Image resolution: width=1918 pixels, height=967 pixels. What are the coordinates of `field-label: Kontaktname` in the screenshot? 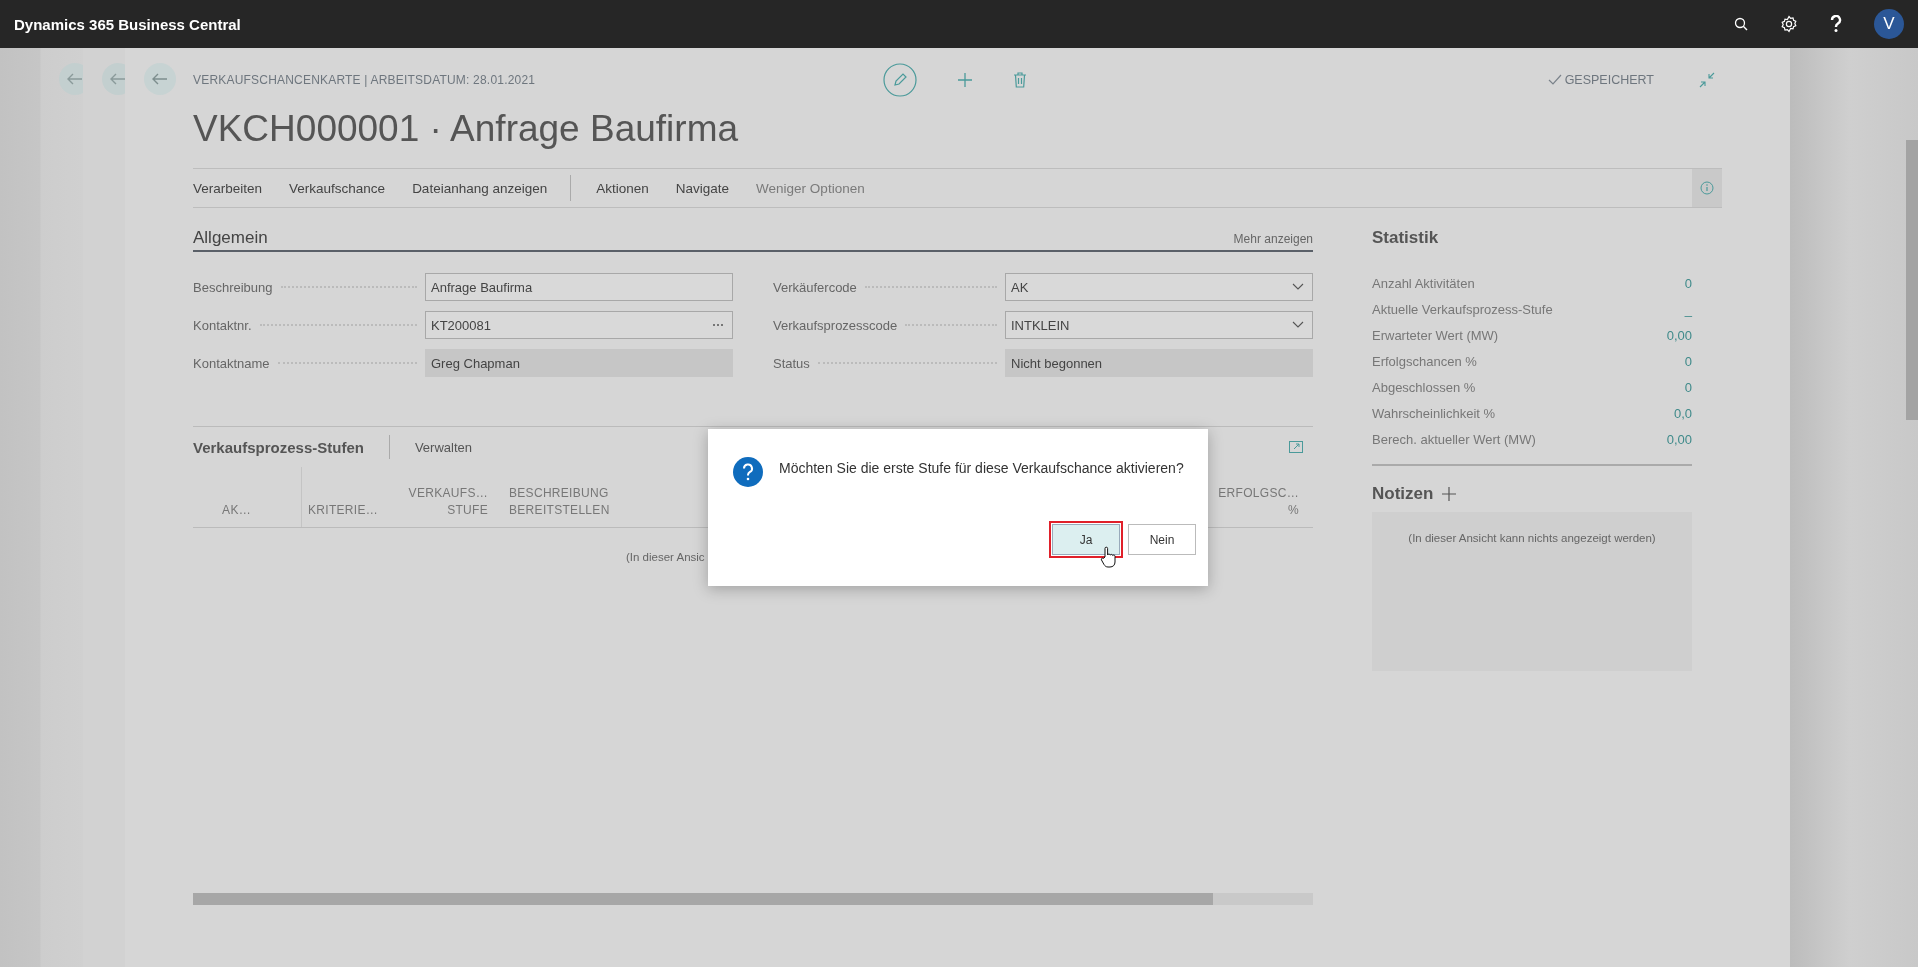 It's located at (231, 363).